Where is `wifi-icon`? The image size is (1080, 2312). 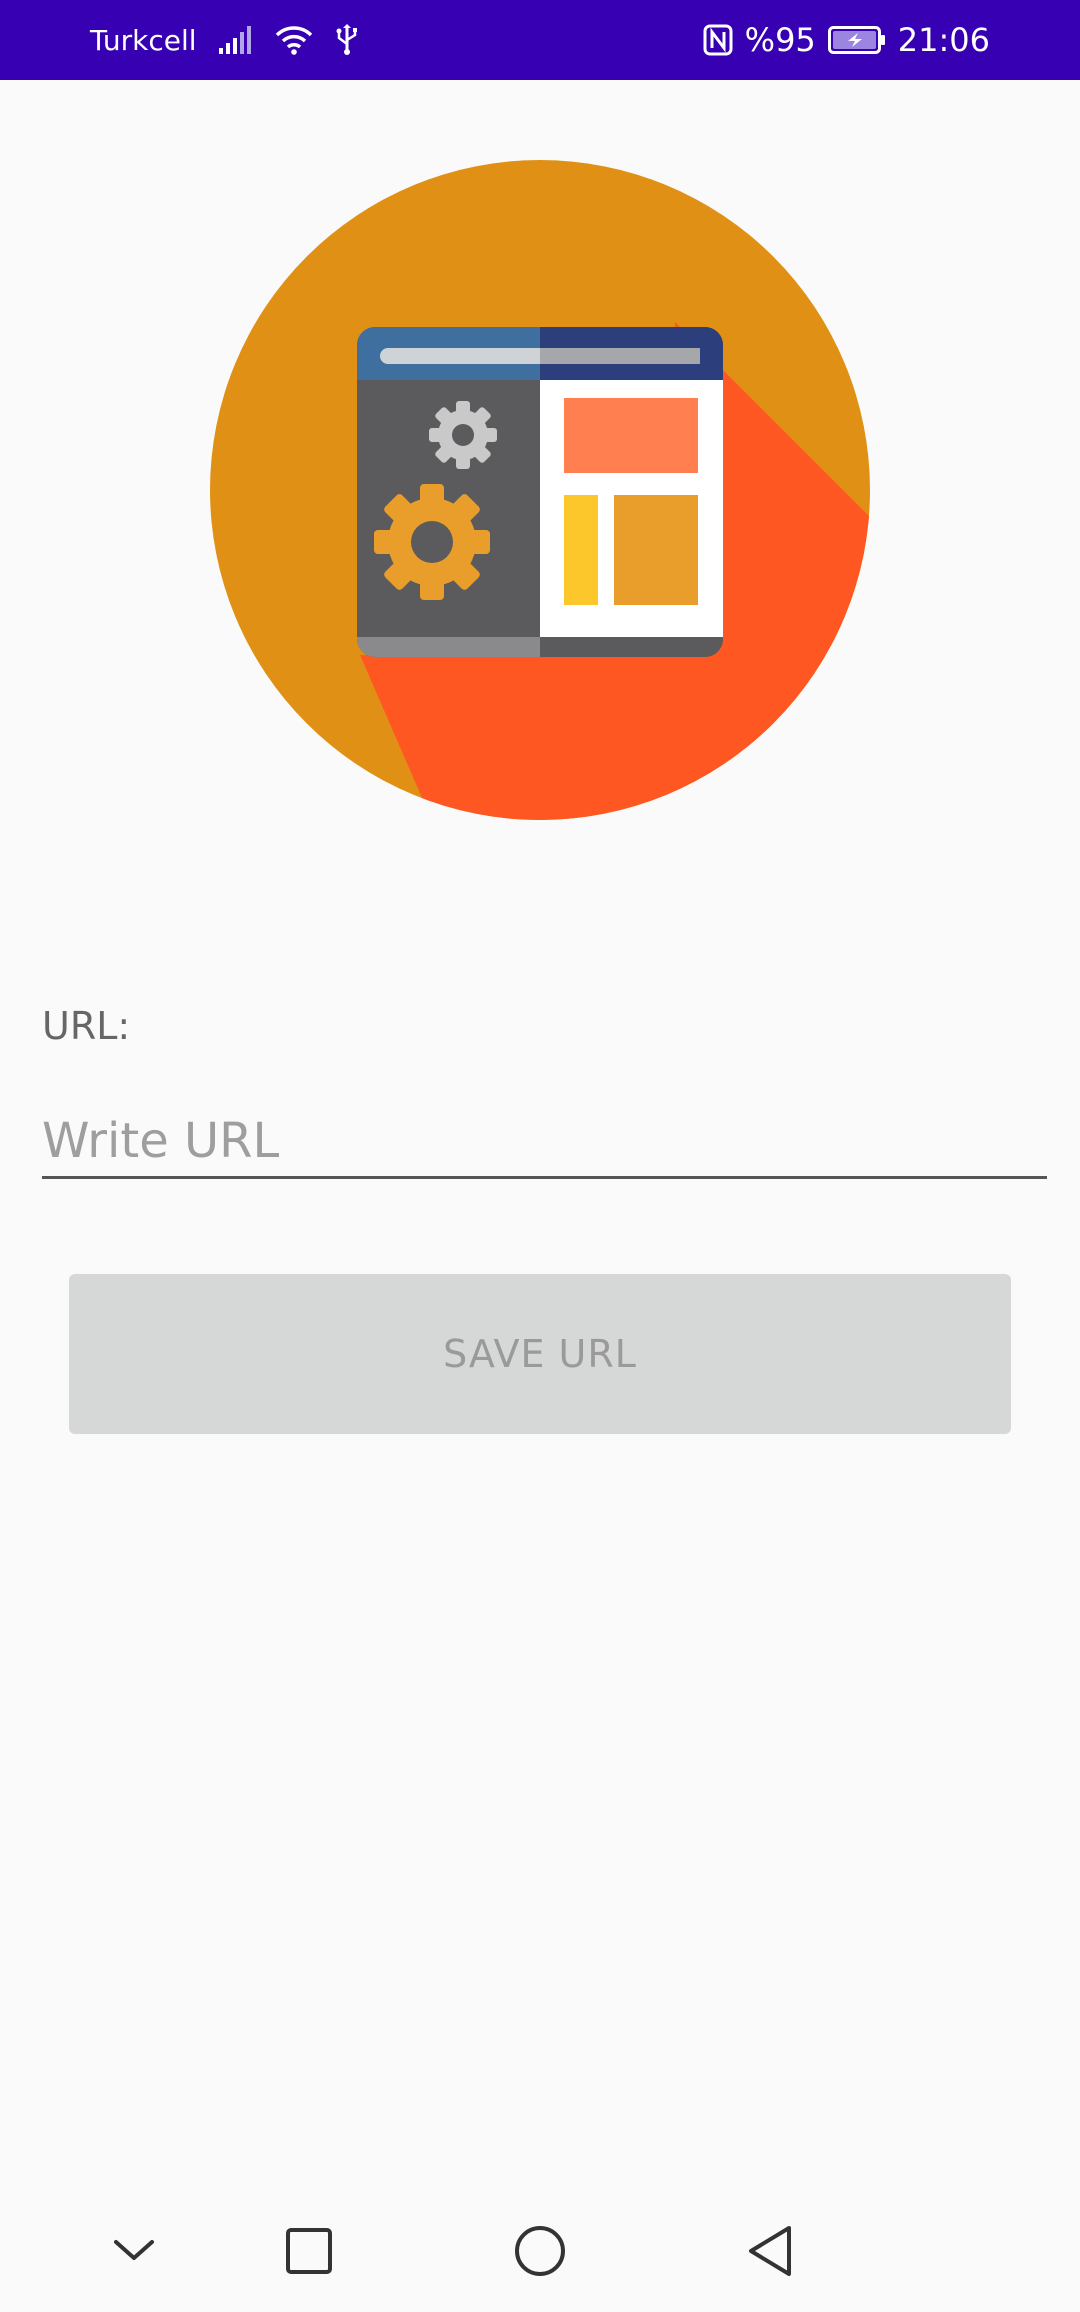
wifi-icon is located at coordinates (294, 40).